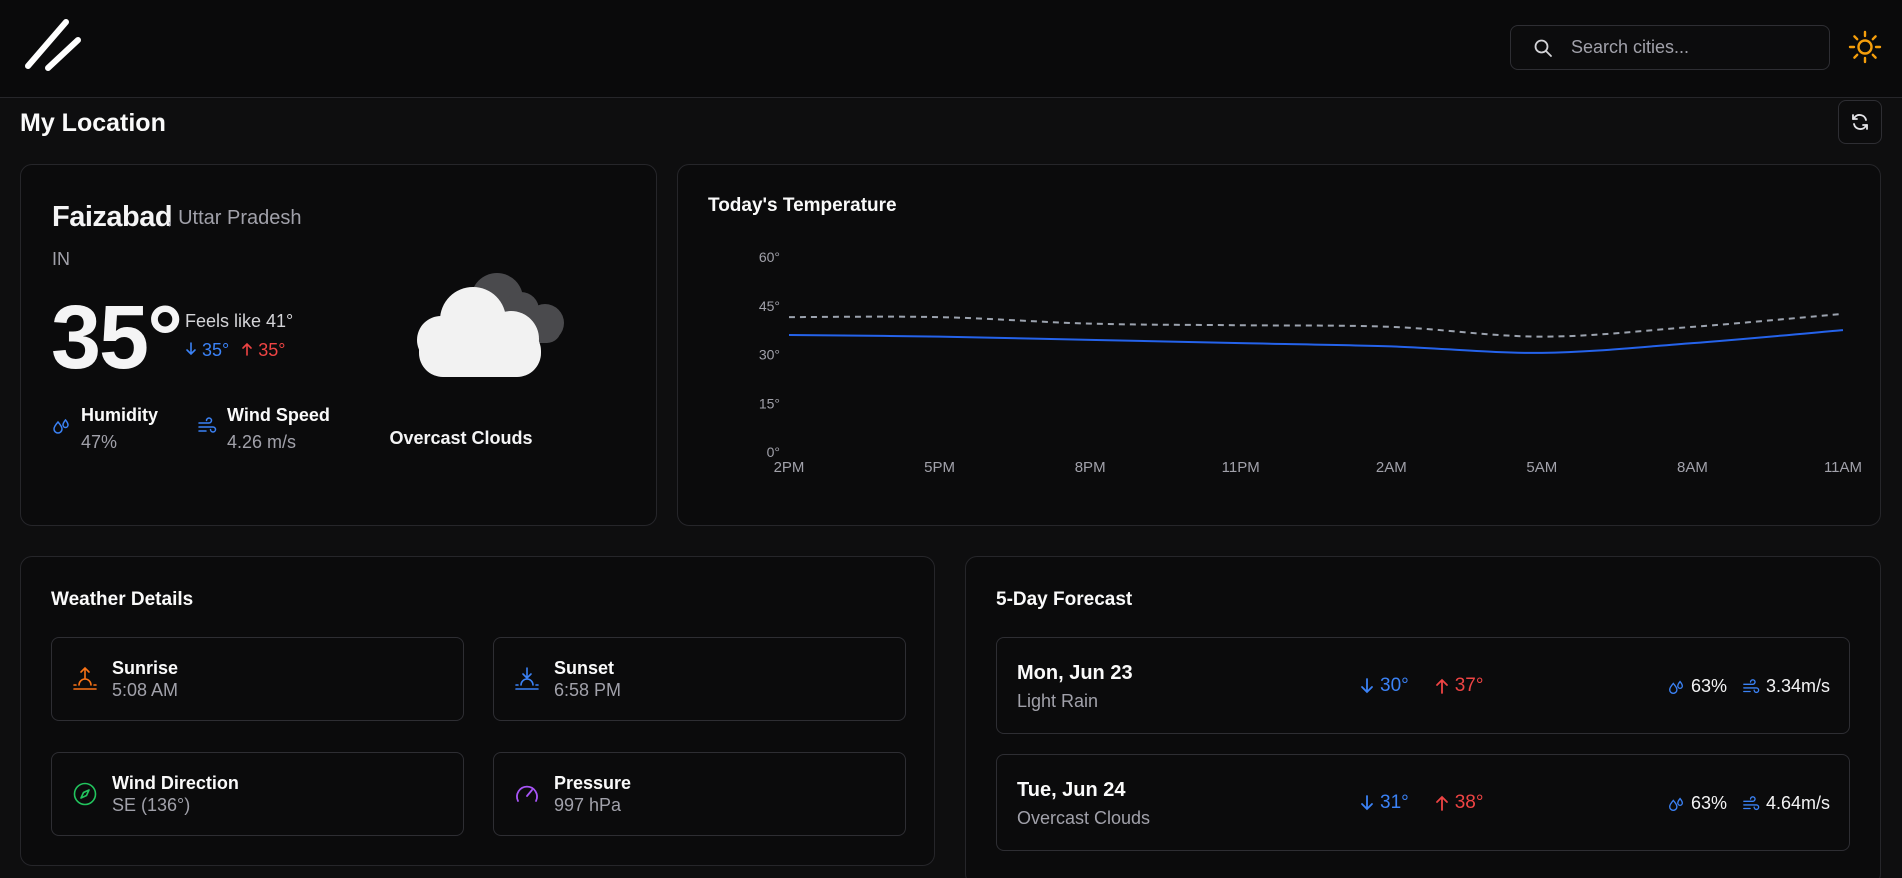 This screenshot has width=1902, height=878. Describe the element at coordinates (85, 794) in the screenshot. I see `compass-icon` at that location.